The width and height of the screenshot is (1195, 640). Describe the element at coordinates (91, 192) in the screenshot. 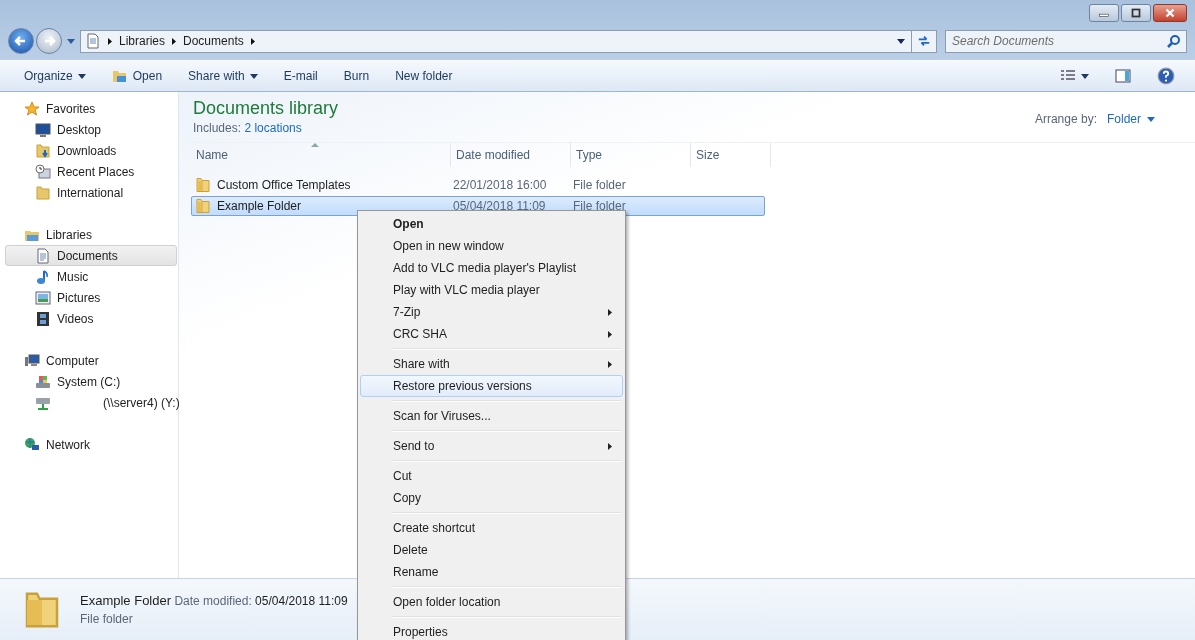

I see `sidebar-item: International` at that location.